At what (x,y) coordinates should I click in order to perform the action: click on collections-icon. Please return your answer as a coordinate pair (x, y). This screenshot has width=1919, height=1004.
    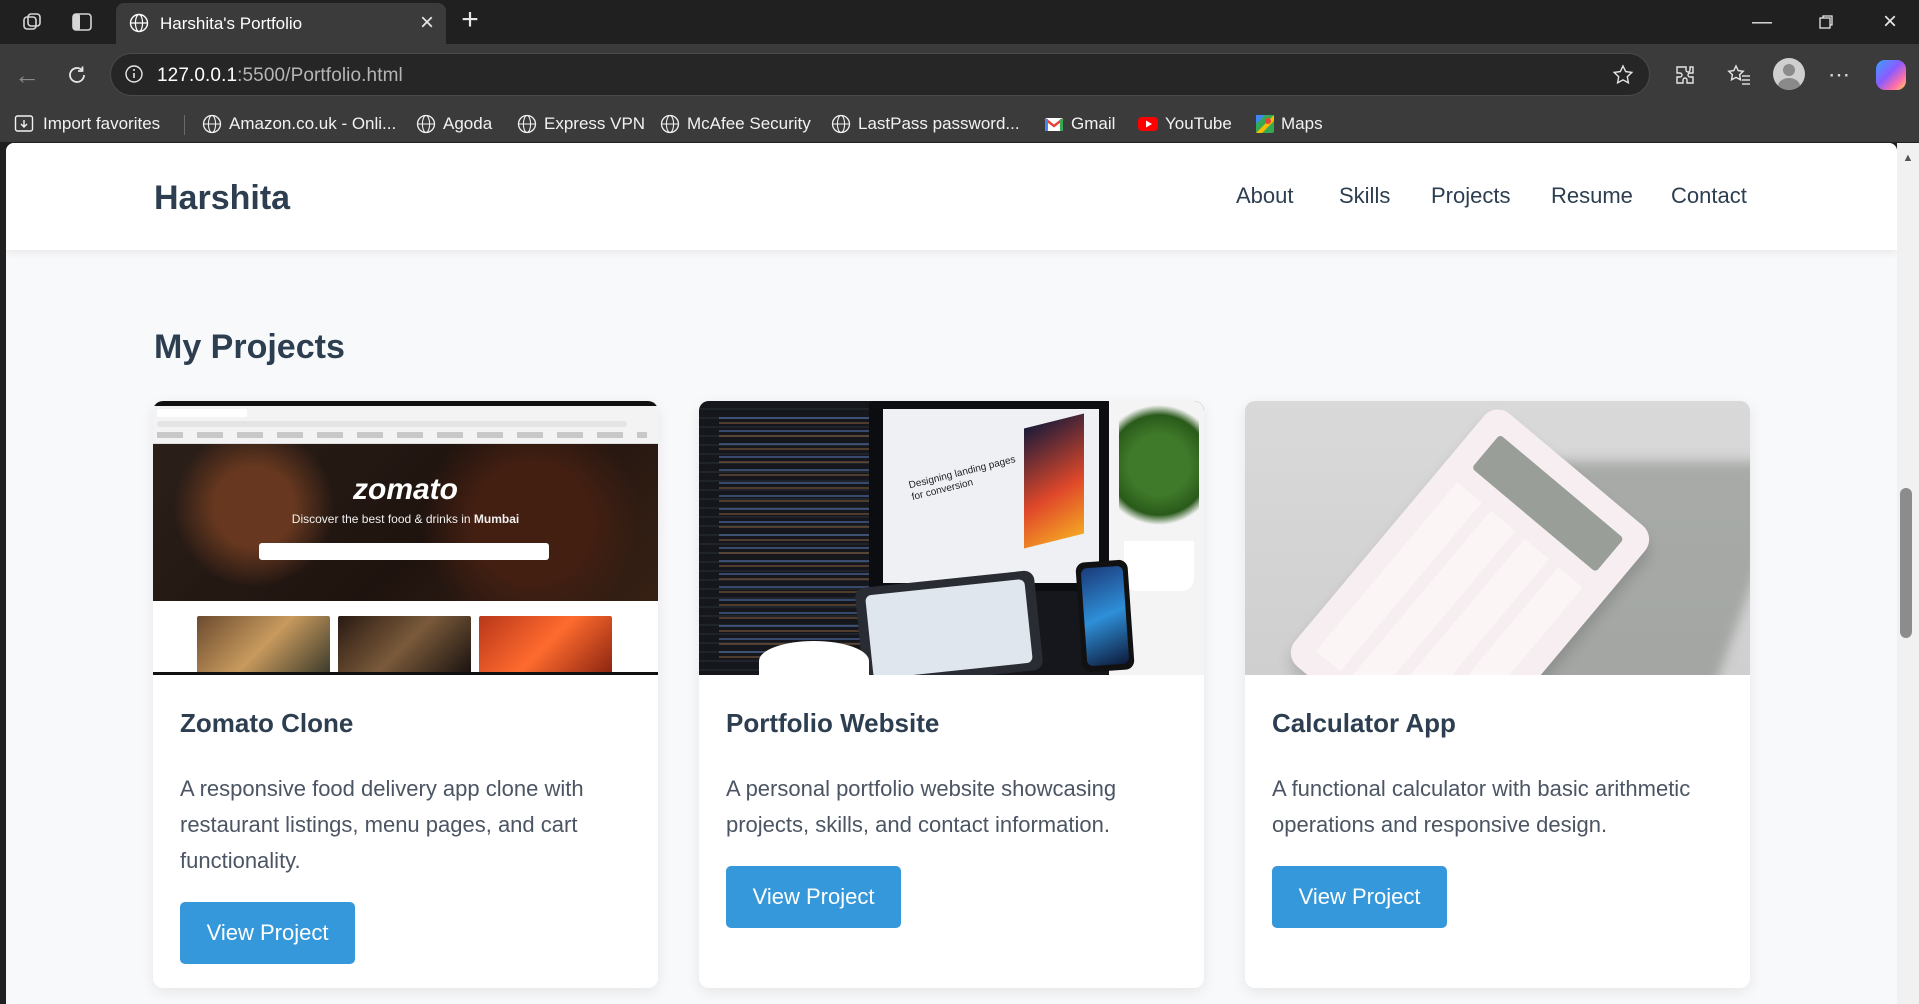
    Looking at the image, I should click on (1739, 75).